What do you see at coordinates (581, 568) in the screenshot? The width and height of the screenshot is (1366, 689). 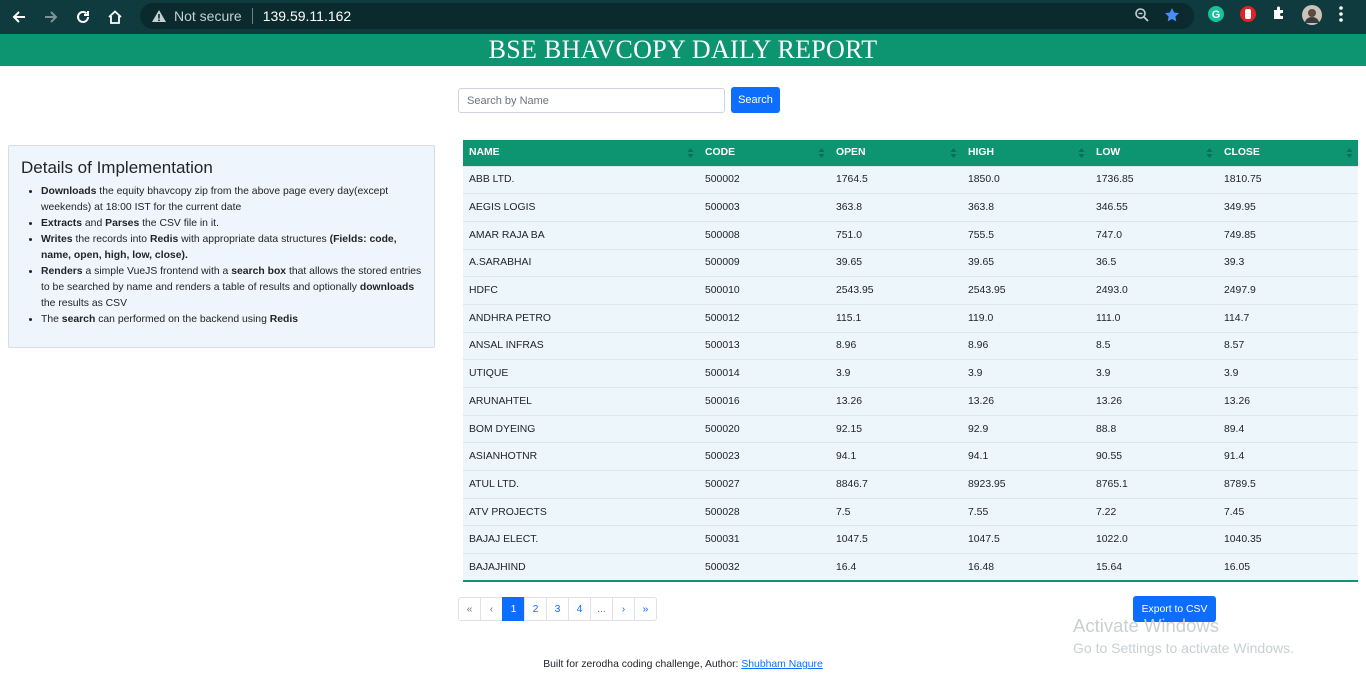 I see `table-cell-name: BAJAJHIND` at bounding box center [581, 568].